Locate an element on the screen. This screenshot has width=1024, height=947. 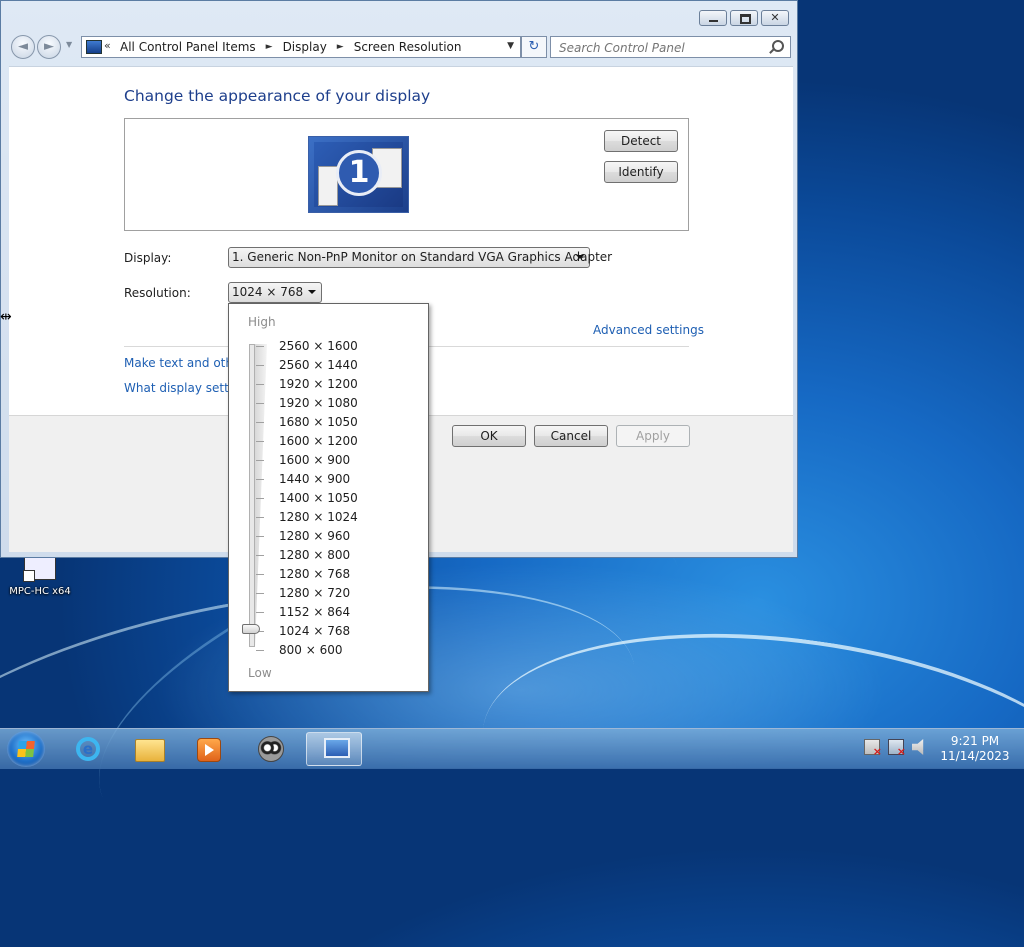
page-title: Change the appearance of your display is located at coordinates (277, 96).